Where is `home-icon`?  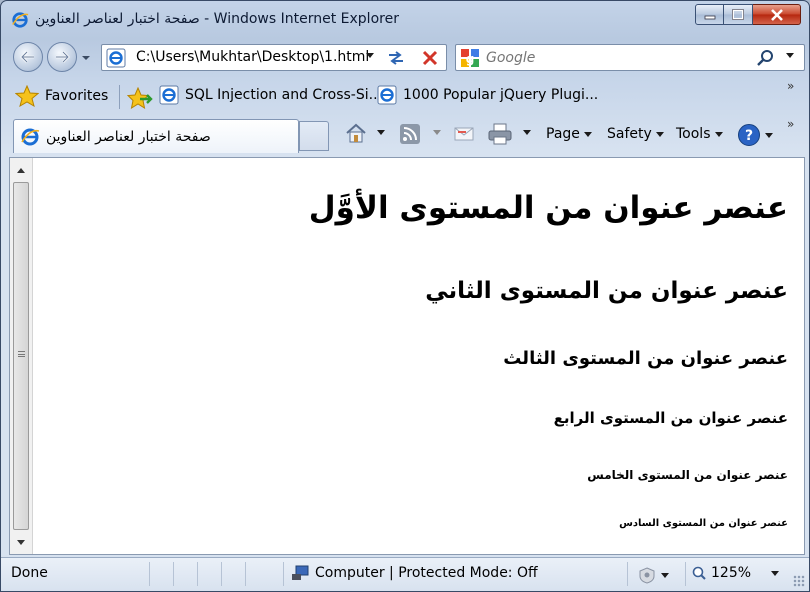 home-icon is located at coordinates (356, 133).